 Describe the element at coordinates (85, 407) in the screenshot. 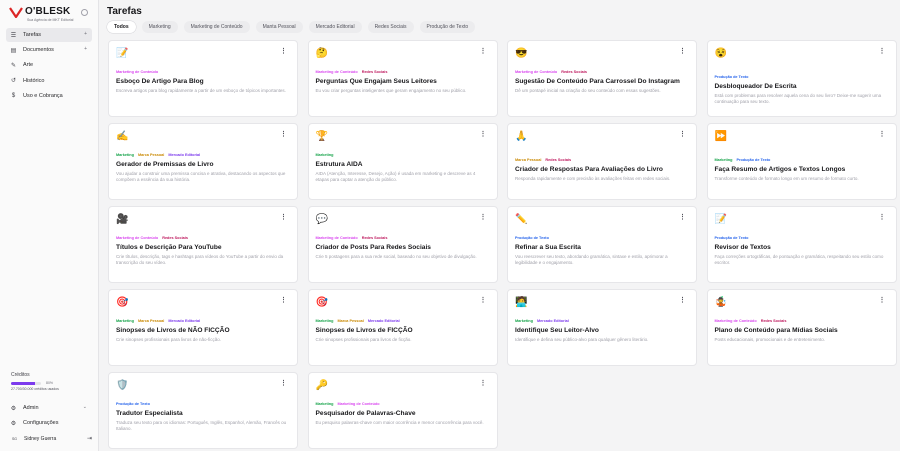

I see `chevron-down-icon: ⌄` at that location.